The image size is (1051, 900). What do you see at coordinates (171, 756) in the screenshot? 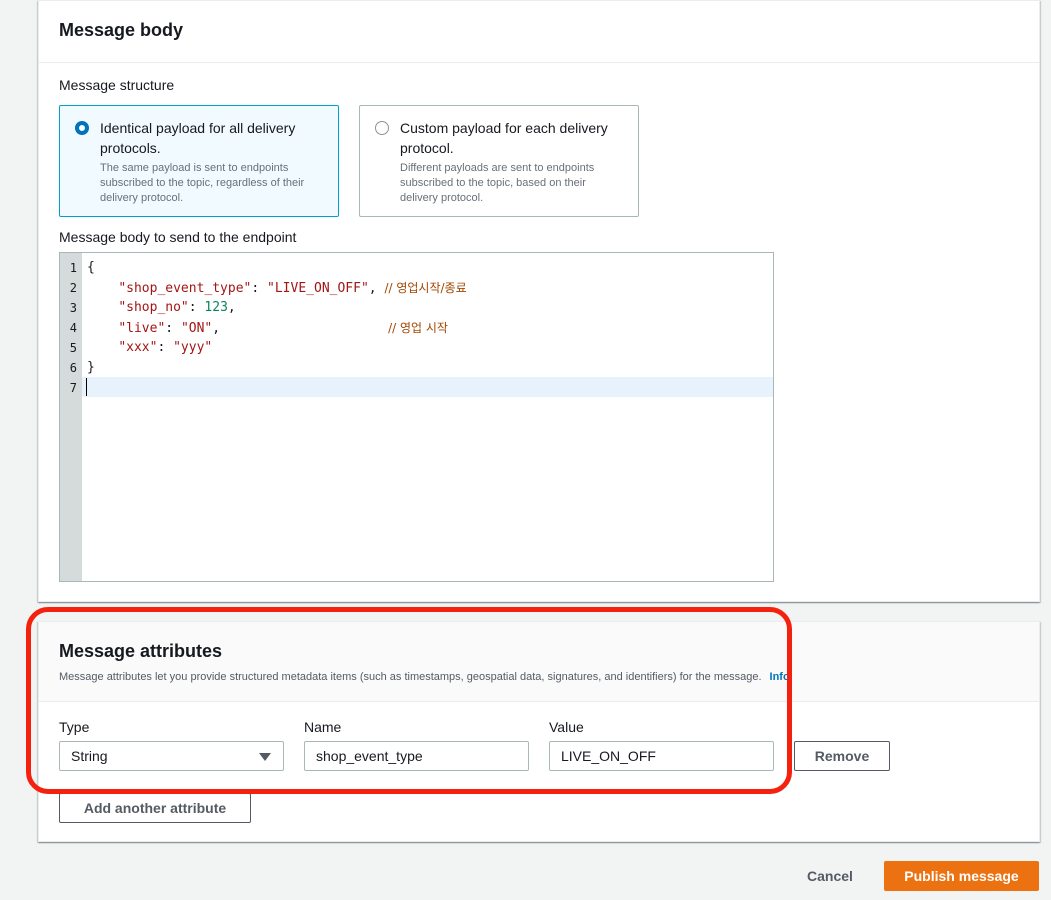
I see `type-select: String` at bounding box center [171, 756].